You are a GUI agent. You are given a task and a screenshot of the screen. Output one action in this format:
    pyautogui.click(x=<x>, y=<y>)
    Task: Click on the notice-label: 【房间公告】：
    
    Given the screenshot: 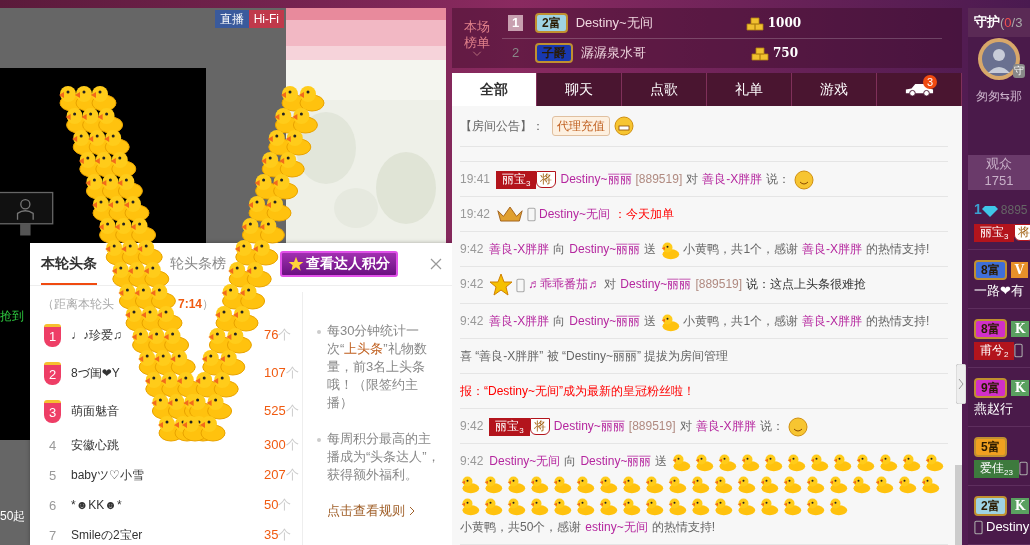 What is the action you would take?
    pyautogui.click(x=502, y=126)
    